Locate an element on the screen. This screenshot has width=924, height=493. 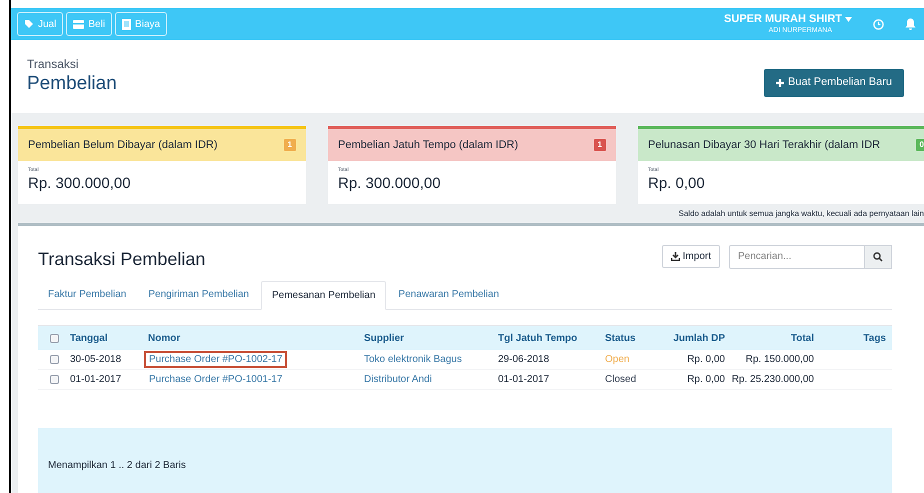
plus-icon is located at coordinates (780, 82).